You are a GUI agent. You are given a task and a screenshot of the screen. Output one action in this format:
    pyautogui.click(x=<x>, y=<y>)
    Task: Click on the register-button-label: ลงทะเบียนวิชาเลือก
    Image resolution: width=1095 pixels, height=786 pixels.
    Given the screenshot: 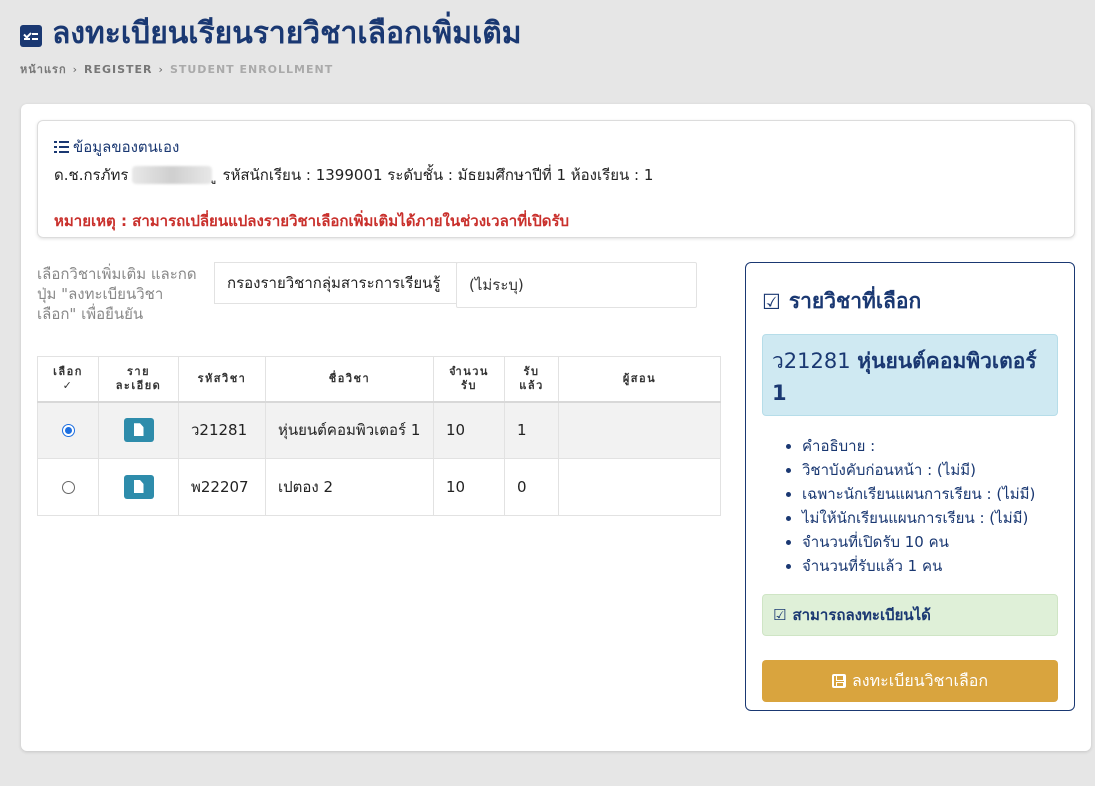 What is the action you would take?
    pyautogui.click(x=920, y=680)
    